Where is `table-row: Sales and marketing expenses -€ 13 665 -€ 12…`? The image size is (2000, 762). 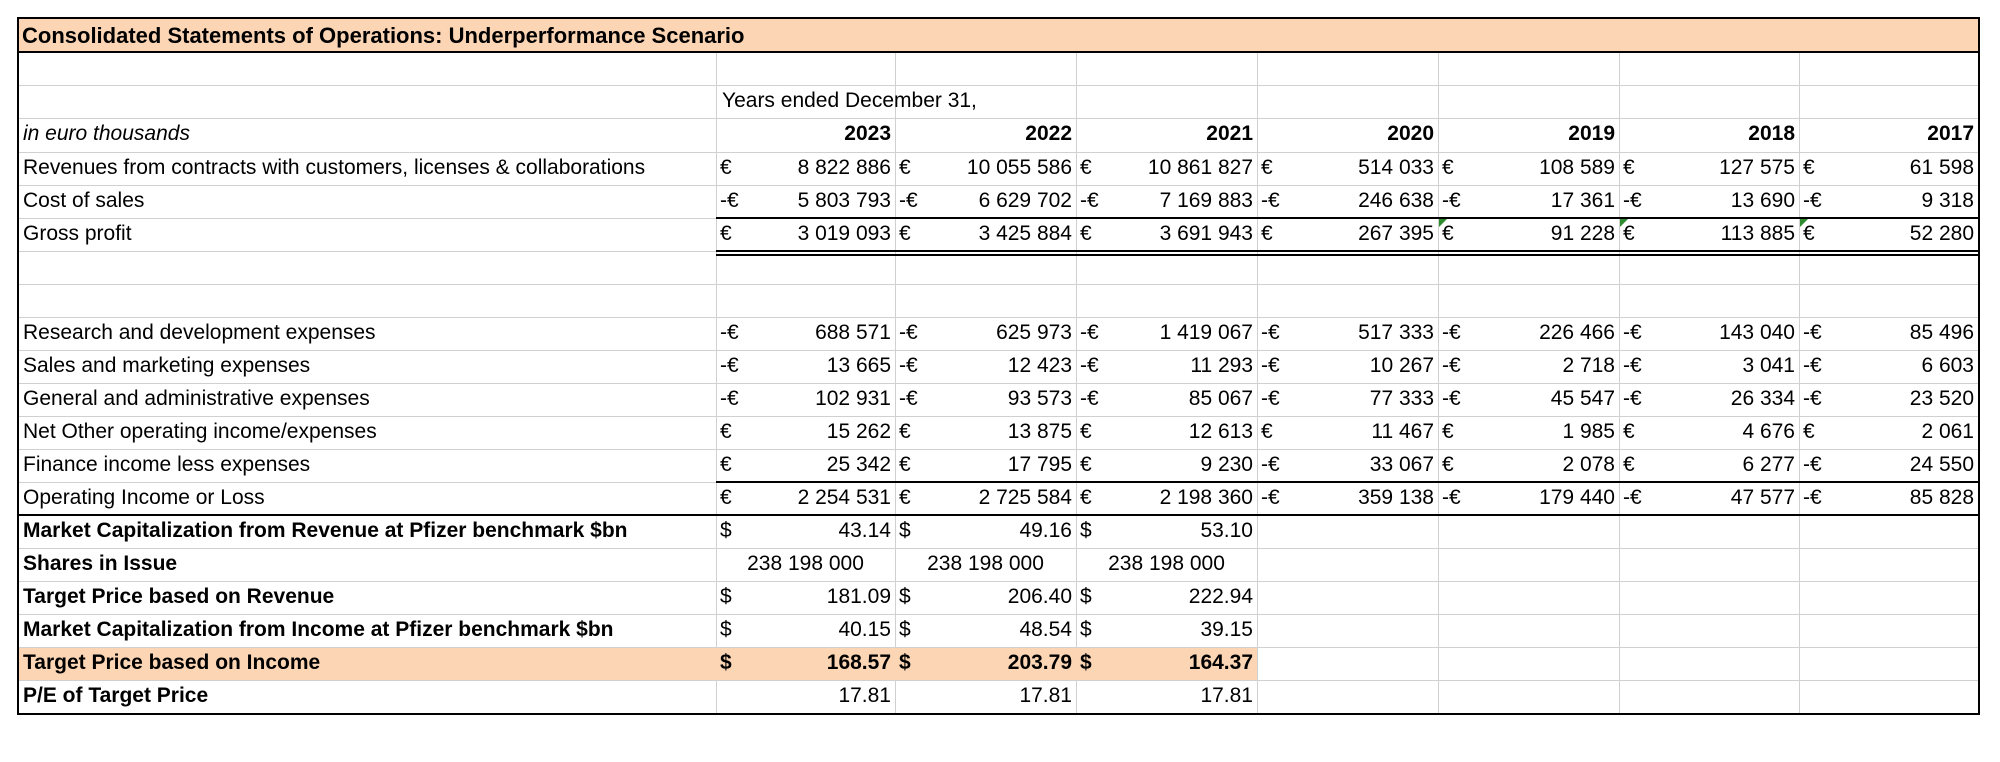
table-row: Sales and marketing expenses -€ 13 665 -€ 12… is located at coordinates (998, 366).